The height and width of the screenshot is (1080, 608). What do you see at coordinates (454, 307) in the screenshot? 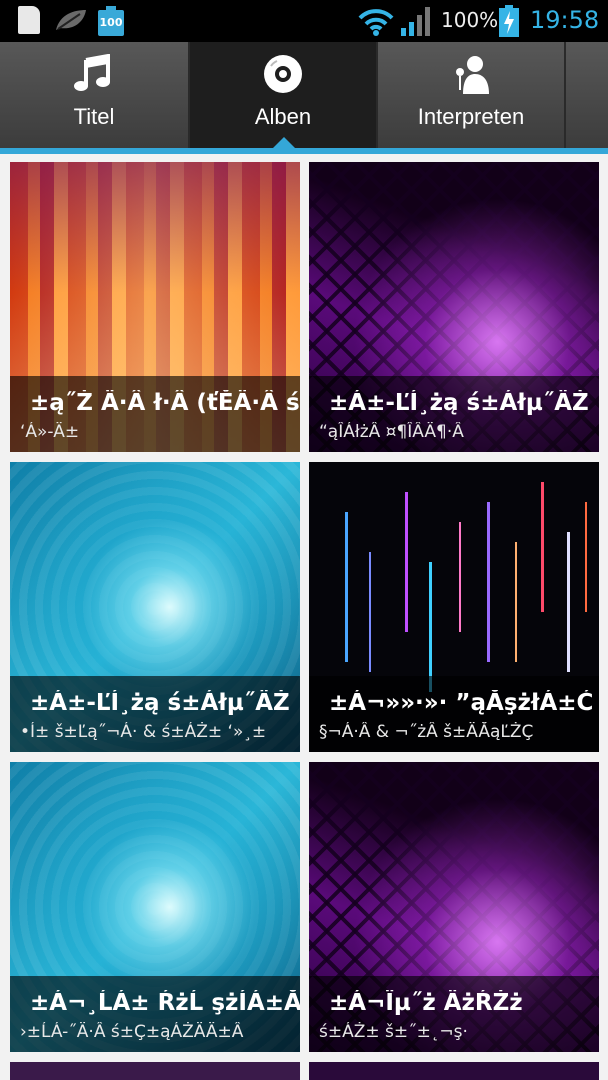
I see `album-tile: ±Á±-ĽÍ¸żą ś±Áłµ˝ÄŻ “ąÎÁłżÂ ¤¶ÎÂÄ¶·Â` at bounding box center [454, 307].